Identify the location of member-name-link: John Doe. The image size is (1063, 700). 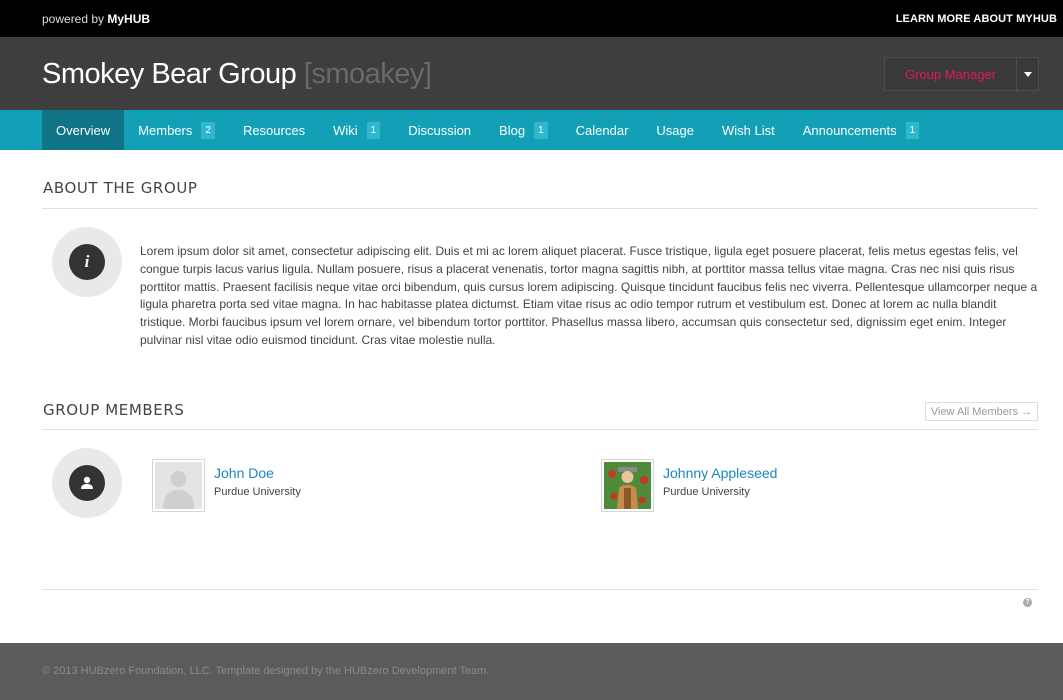
(257, 473).